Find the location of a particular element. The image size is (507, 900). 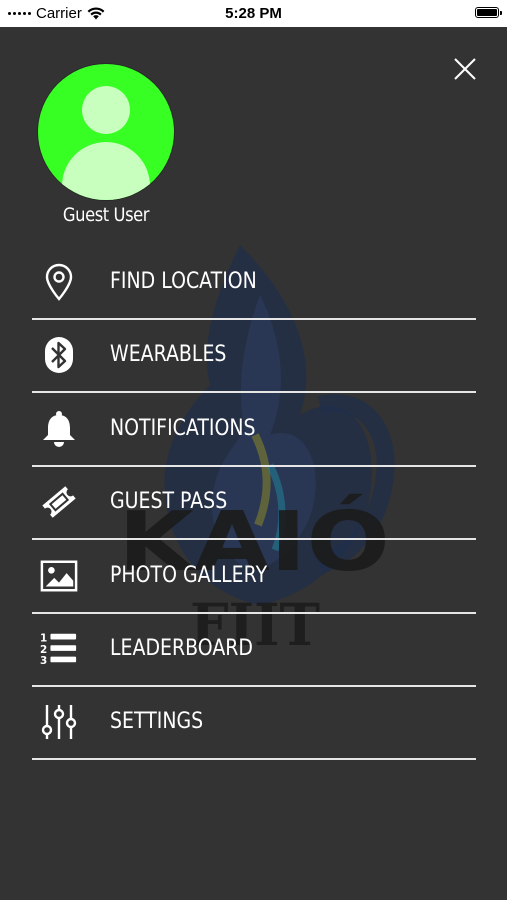

menu-item-label: WEARABLES is located at coordinates (168, 355).